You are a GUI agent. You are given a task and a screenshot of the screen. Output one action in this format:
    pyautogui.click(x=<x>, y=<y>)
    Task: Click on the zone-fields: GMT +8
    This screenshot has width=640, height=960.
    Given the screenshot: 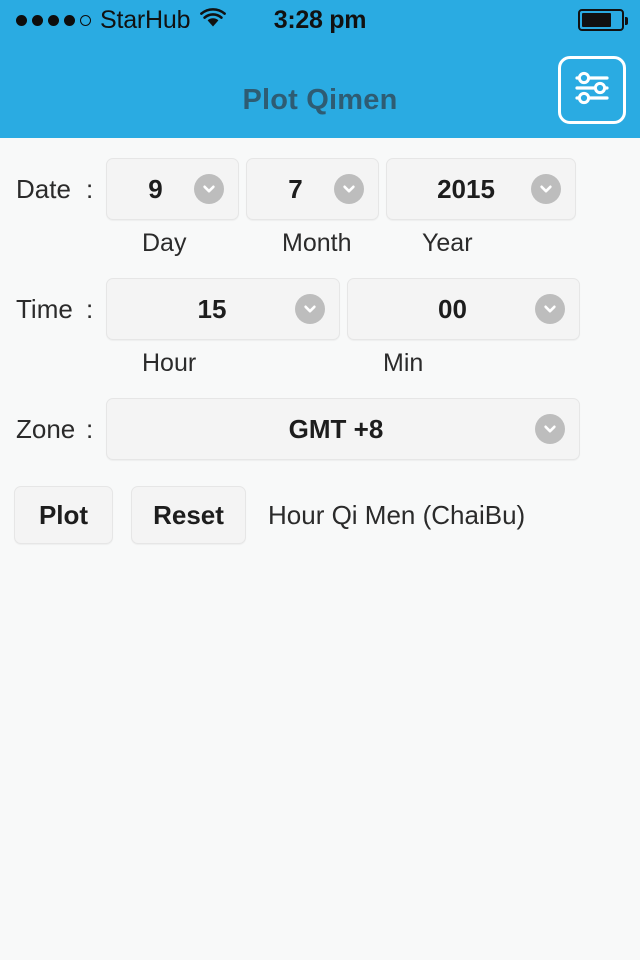 What is the action you would take?
    pyautogui.click(x=343, y=429)
    